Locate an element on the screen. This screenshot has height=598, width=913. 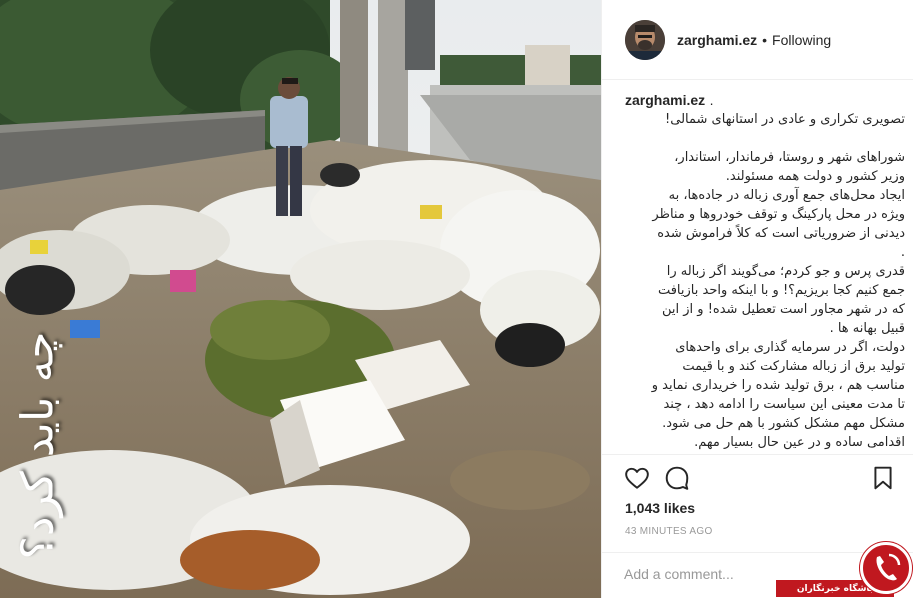
heart-outline-icon is located at coordinates (637, 478).